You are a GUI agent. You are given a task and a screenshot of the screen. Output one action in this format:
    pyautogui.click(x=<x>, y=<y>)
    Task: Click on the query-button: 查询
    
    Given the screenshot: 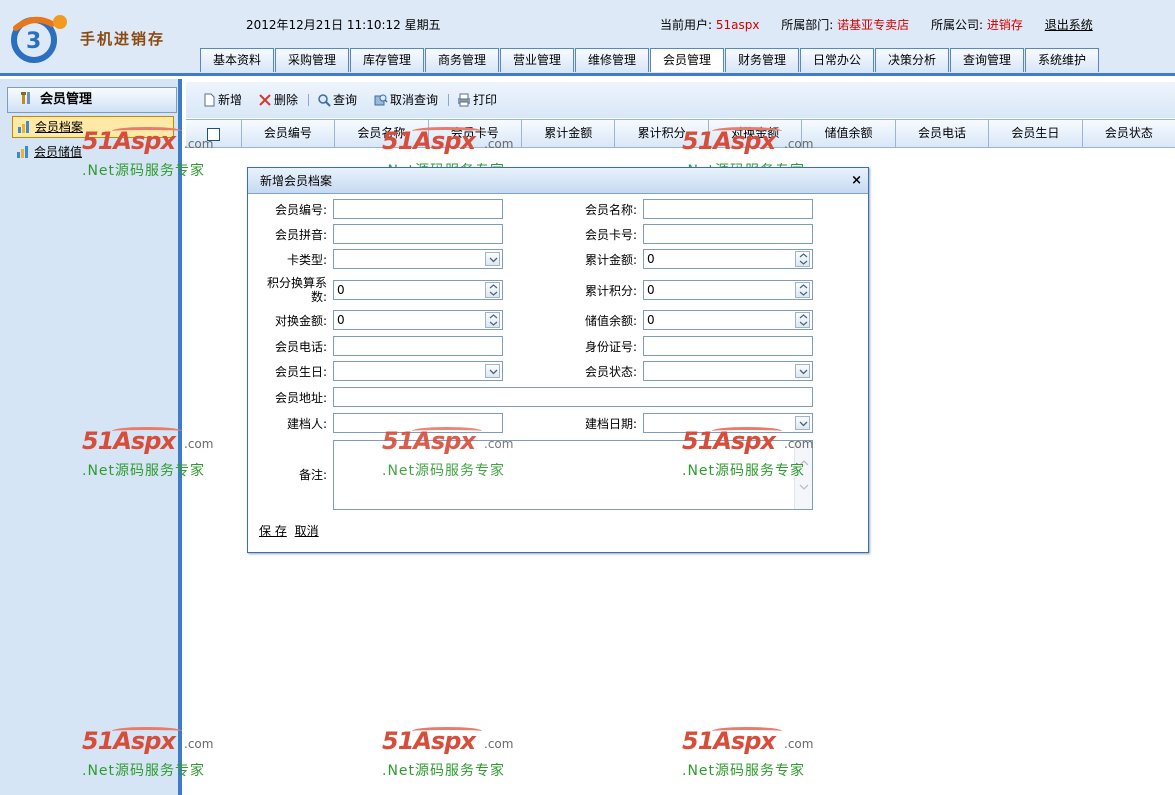 What is the action you would take?
    pyautogui.click(x=337, y=100)
    